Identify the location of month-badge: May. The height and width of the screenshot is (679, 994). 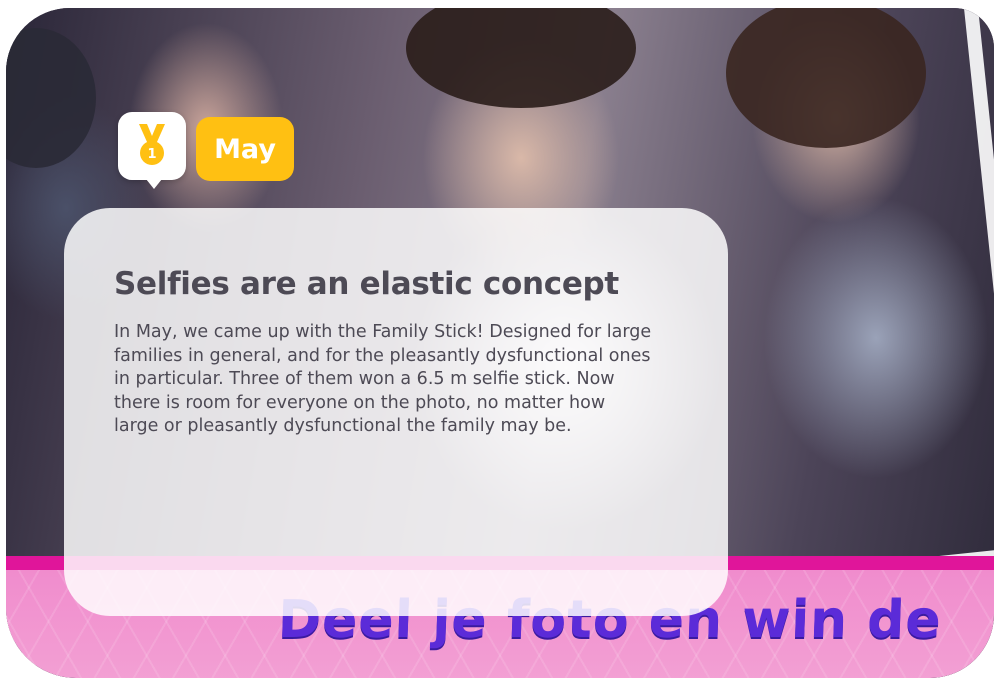
(245, 149).